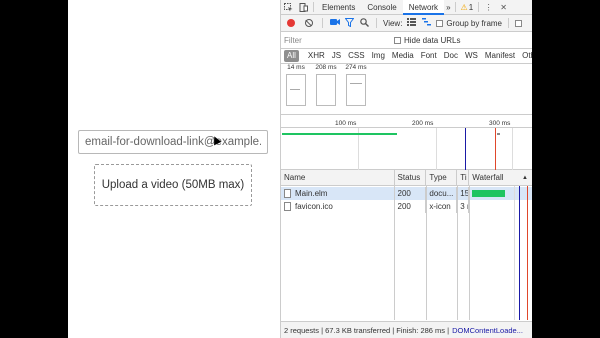 This screenshot has height=338, width=600. I want to click on requests-table-header: Name Status Type Ti Waterfall ▲, so click(406, 178).